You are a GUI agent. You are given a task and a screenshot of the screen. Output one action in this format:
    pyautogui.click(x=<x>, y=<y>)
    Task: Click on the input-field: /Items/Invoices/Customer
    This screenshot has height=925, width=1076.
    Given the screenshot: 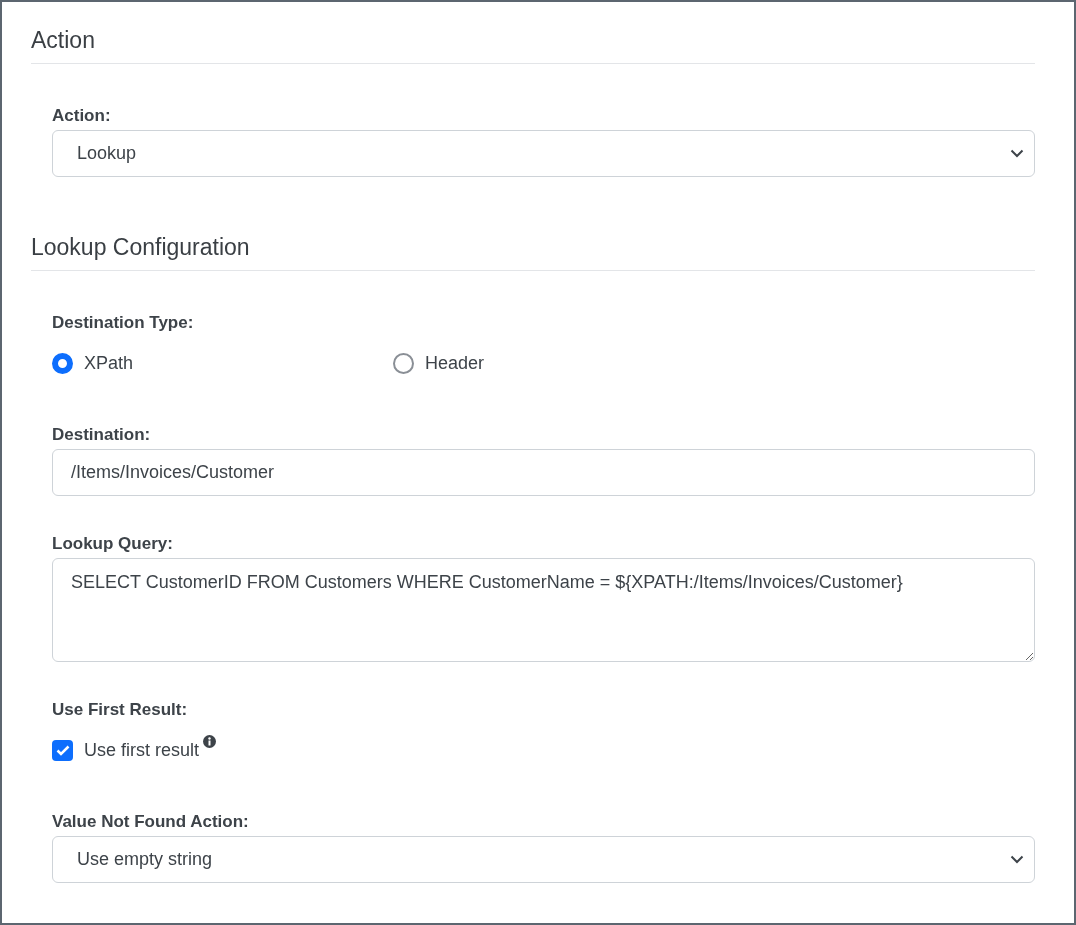 What is the action you would take?
    pyautogui.click(x=543, y=472)
    